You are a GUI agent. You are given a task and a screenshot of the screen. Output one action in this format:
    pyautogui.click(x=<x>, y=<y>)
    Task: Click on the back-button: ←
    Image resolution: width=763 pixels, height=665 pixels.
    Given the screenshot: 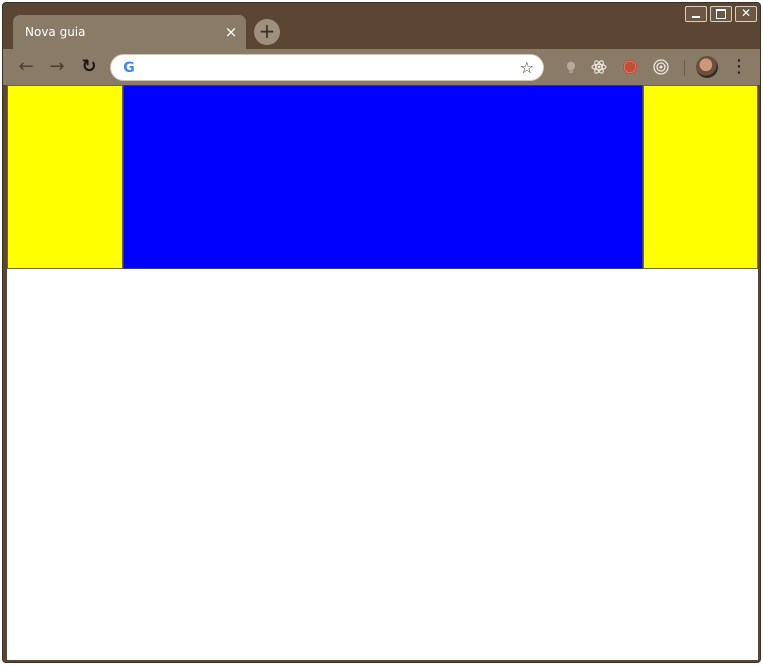 What is the action you would take?
    pyautogui.click(x=26, y=67)
    